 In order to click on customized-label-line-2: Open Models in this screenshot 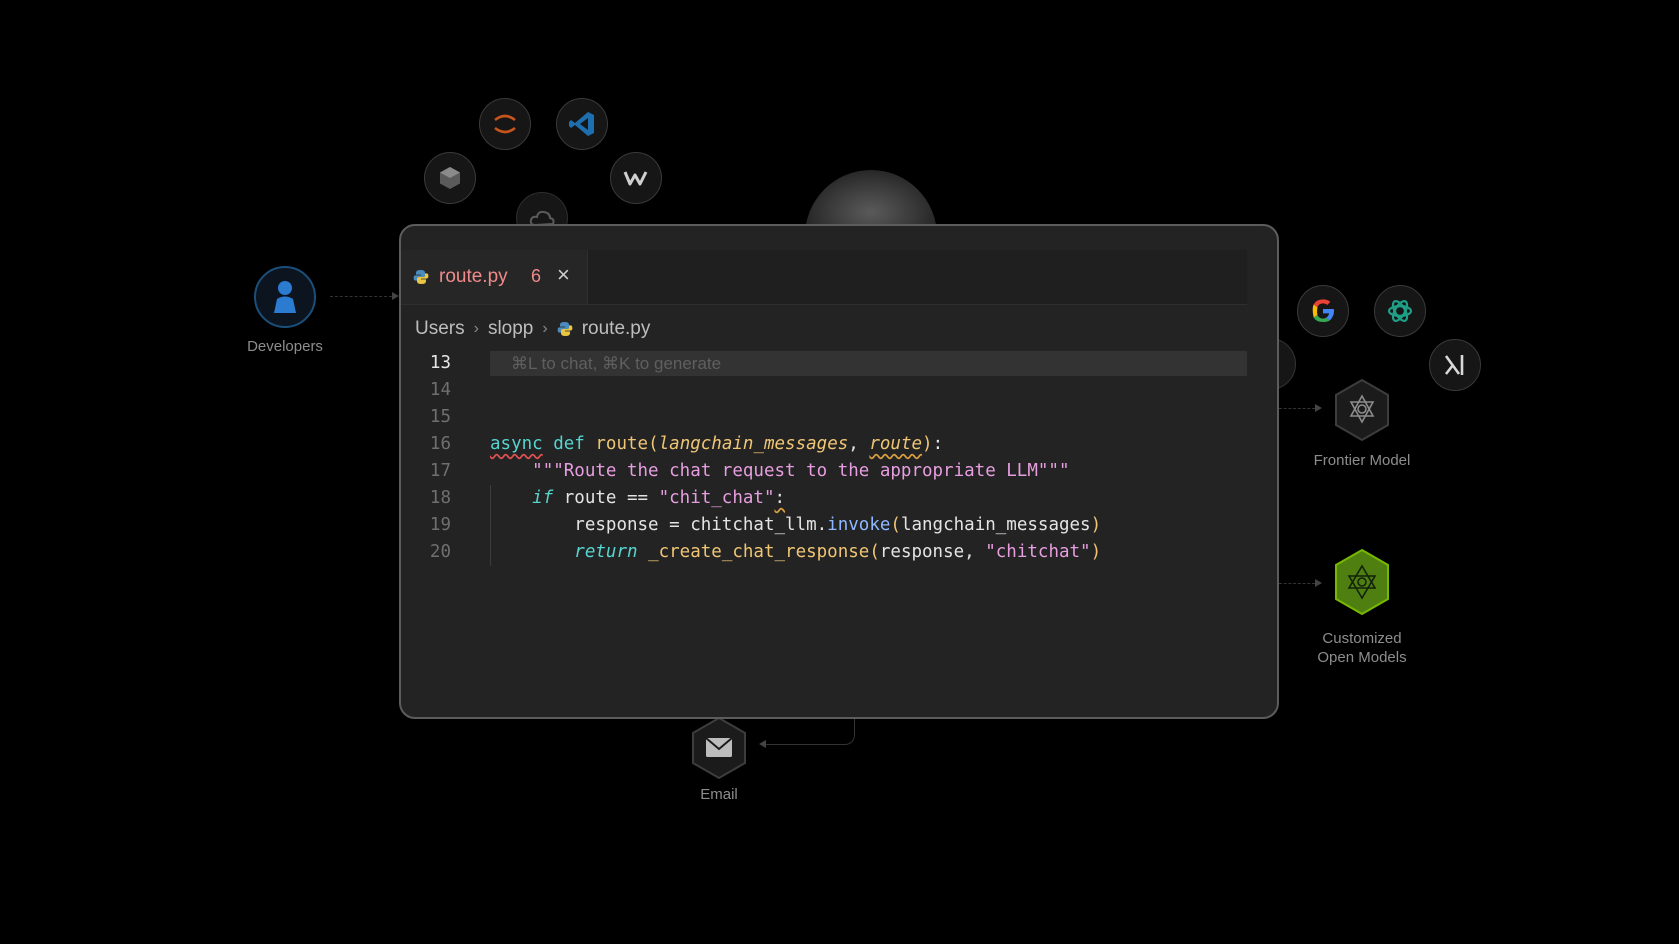, I will do `click(1362, 657)`.